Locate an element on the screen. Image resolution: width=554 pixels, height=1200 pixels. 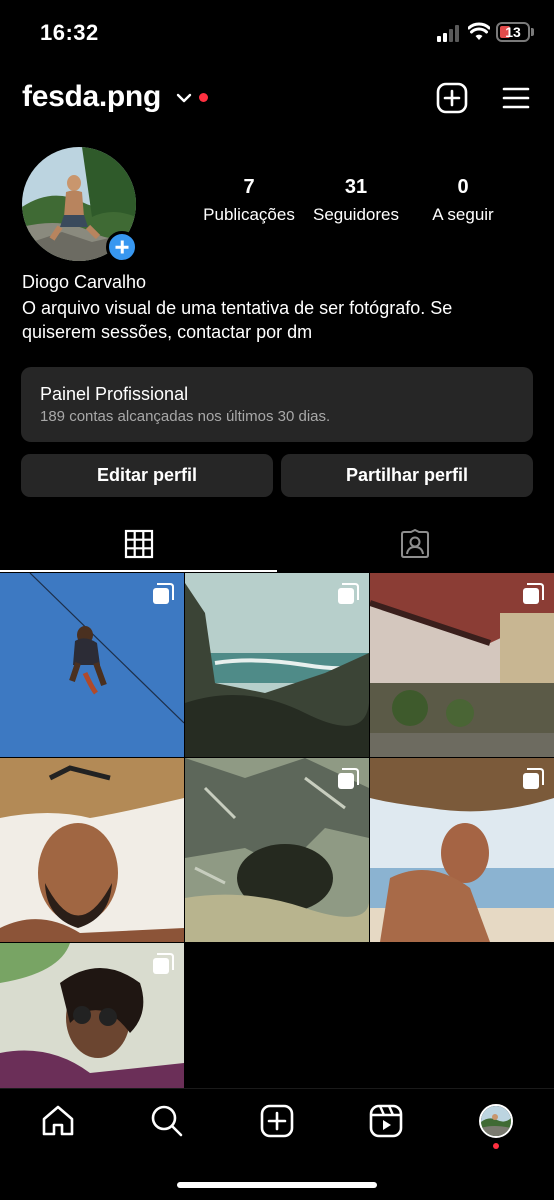
profile-avatar is located at coordinates (496, 1121).